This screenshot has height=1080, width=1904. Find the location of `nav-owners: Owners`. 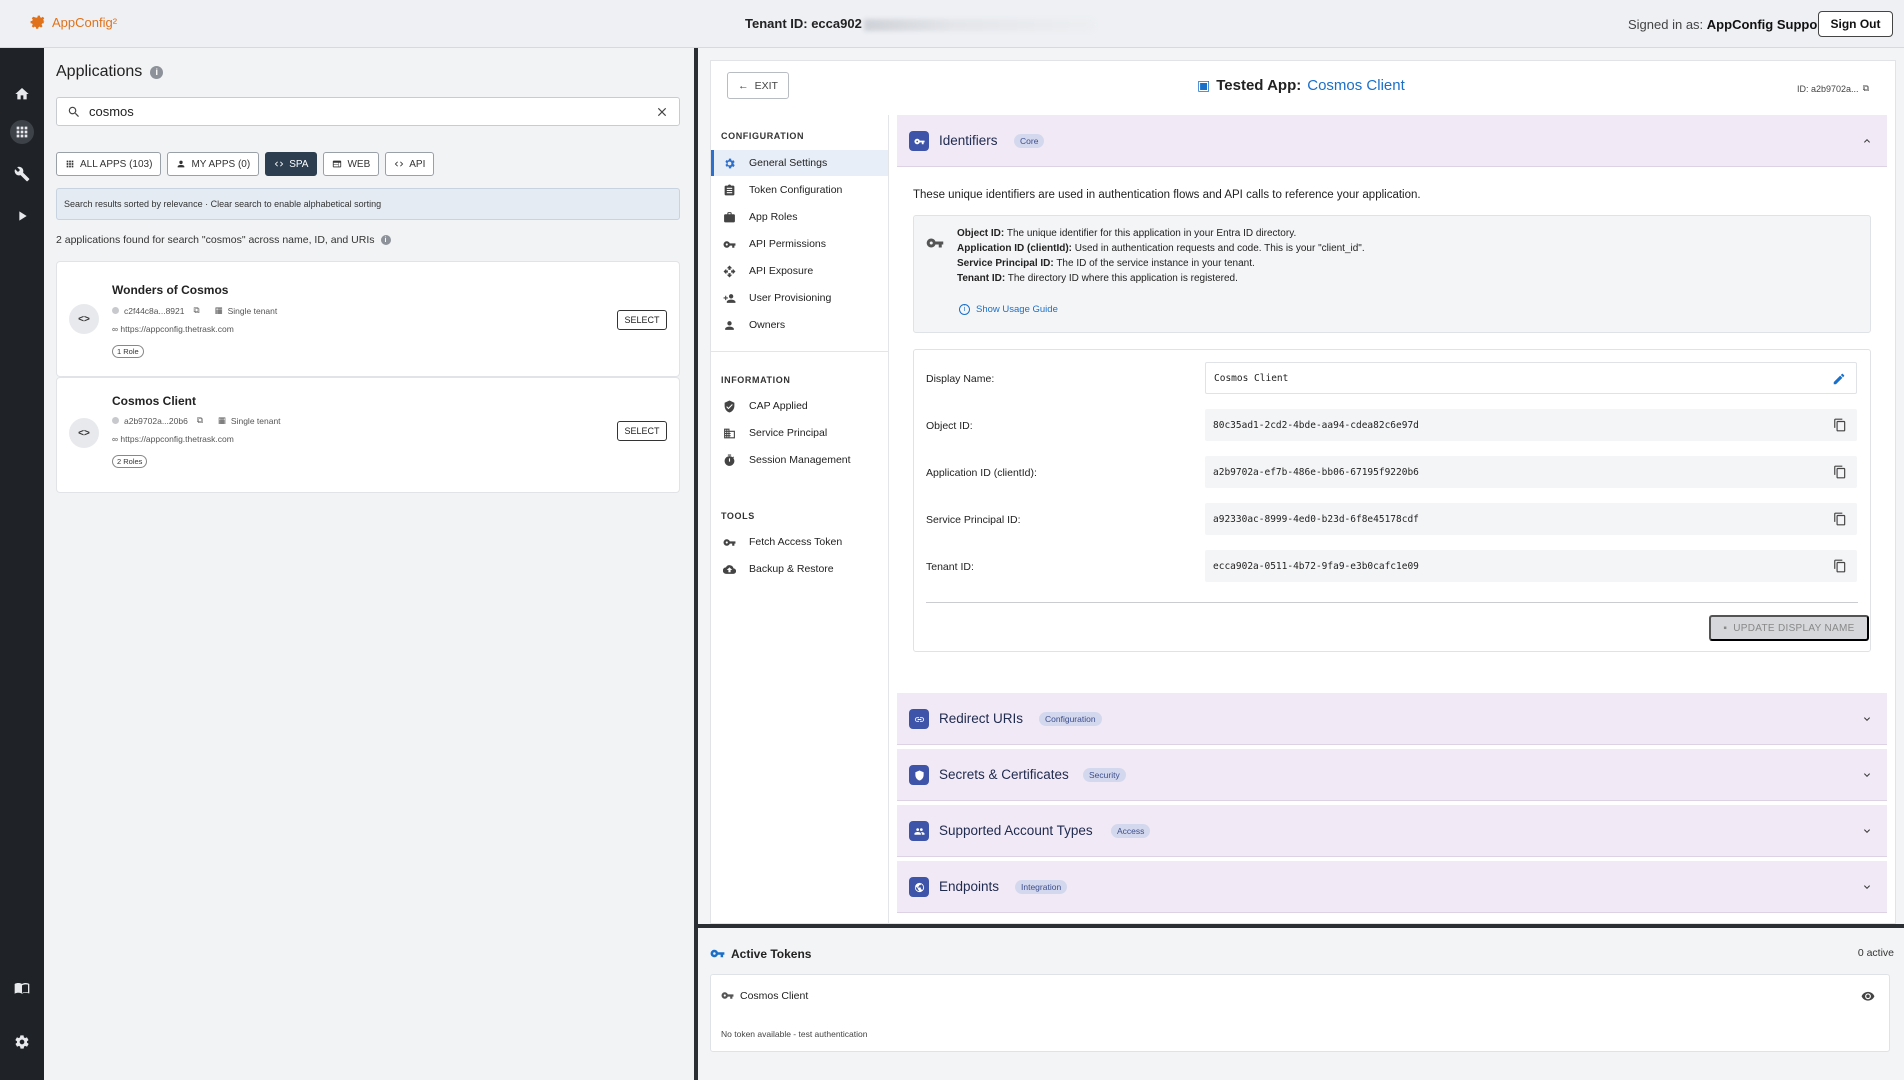

nav-owners: Owners is located at coordinates (799, 325).